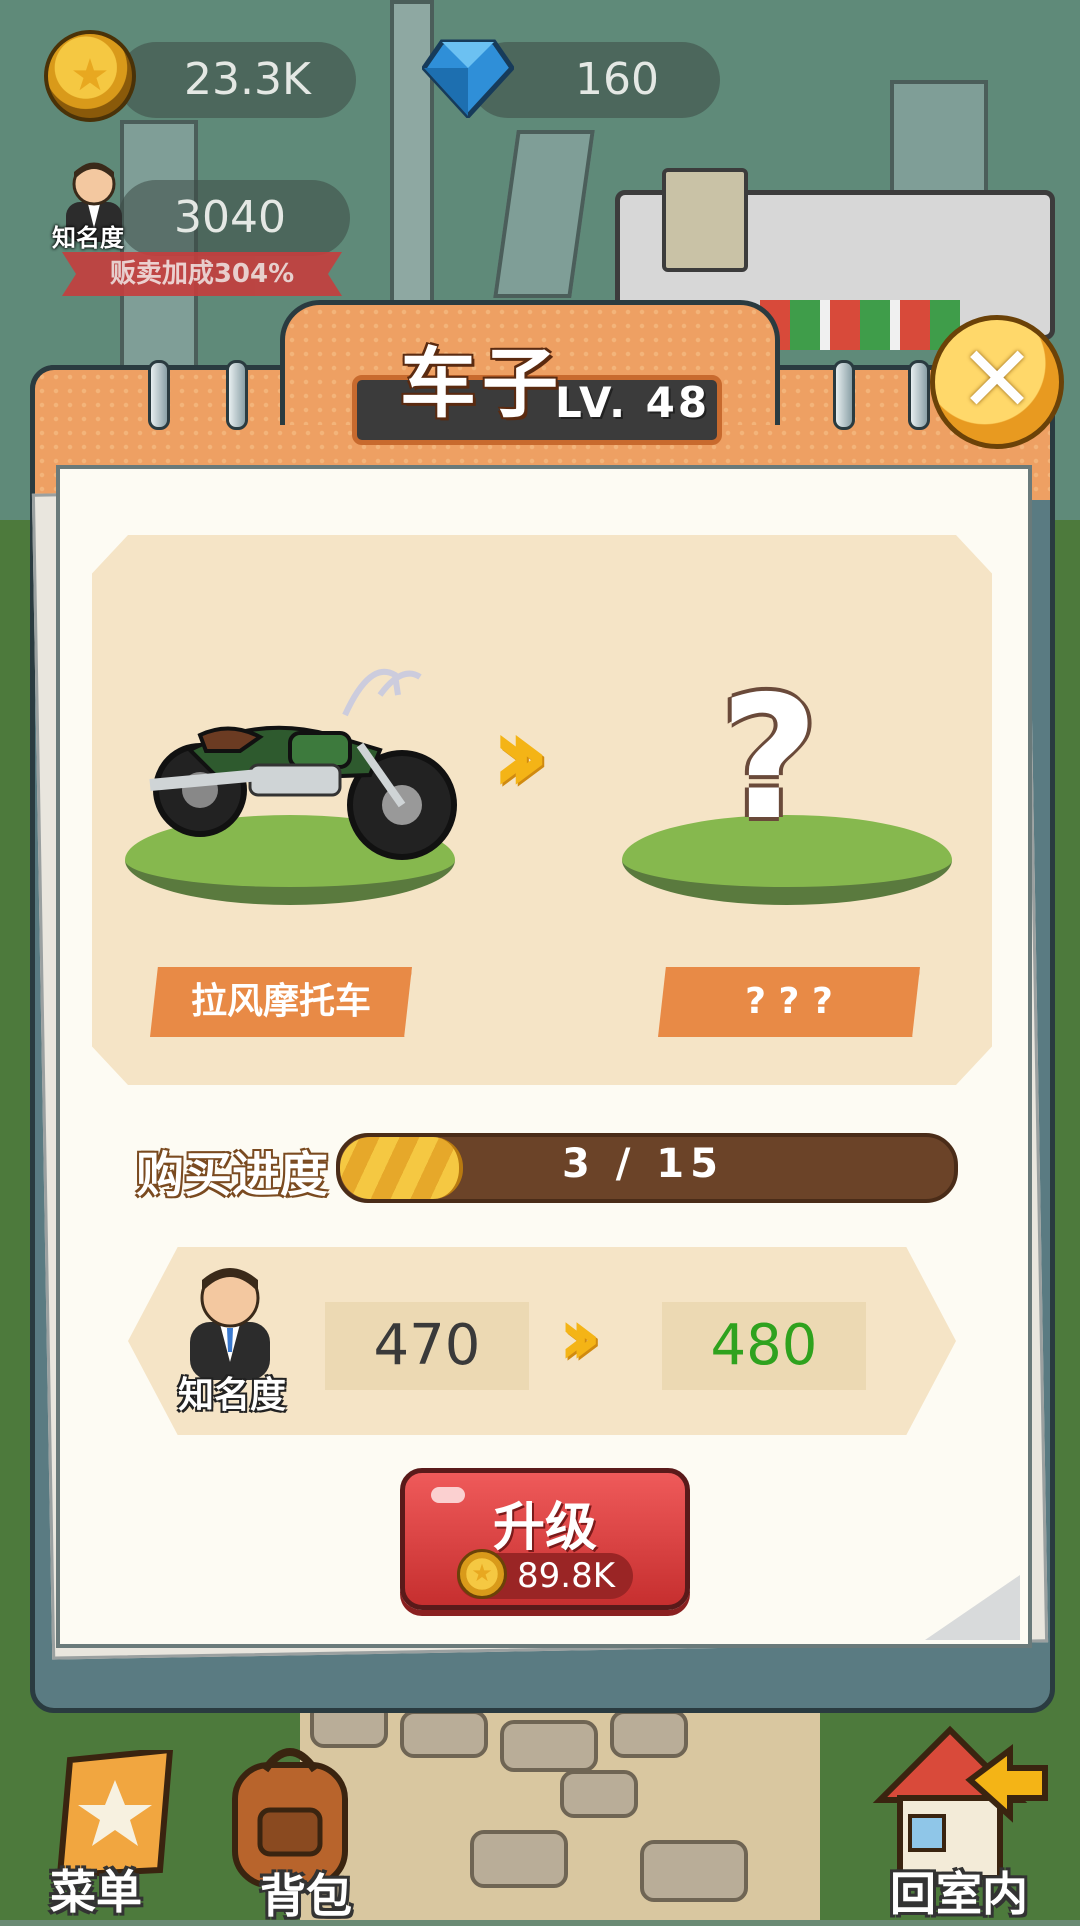  What do you see at coordinates (544, 1528) in the screenshot?
I see `upgrade-label: 升级` at bounding box center [544, 1528].